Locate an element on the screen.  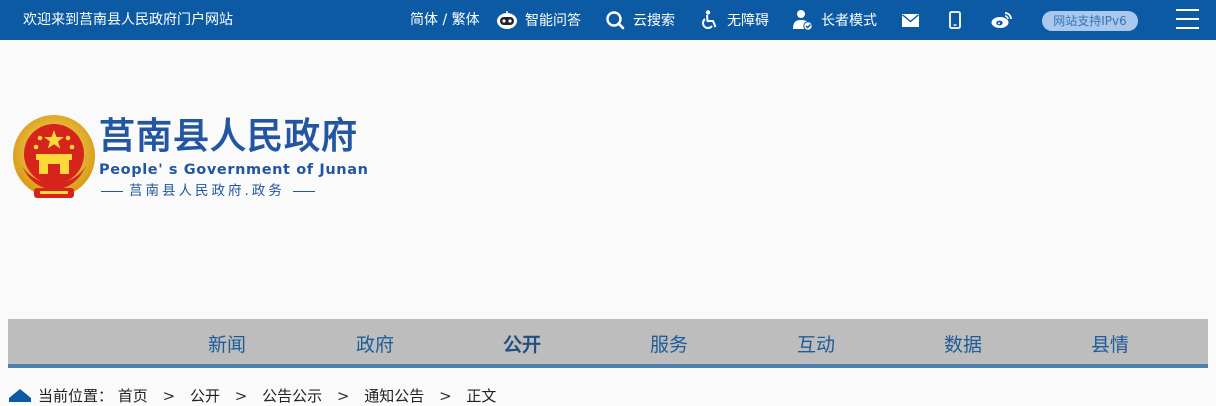
breadcrumb: 当前位置： 首页 > 公开 > 公告公示 > 通知公告 > 正文 is located at coordinates (267, 396).